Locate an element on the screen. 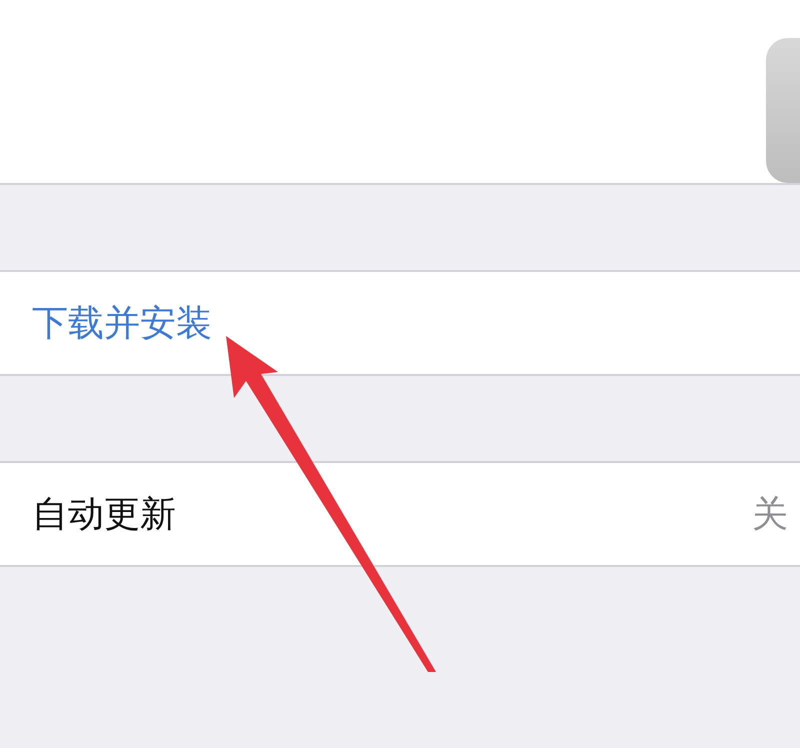 The image size is (800, 748). setting-value: 关 is located at coordinates (770, 514).